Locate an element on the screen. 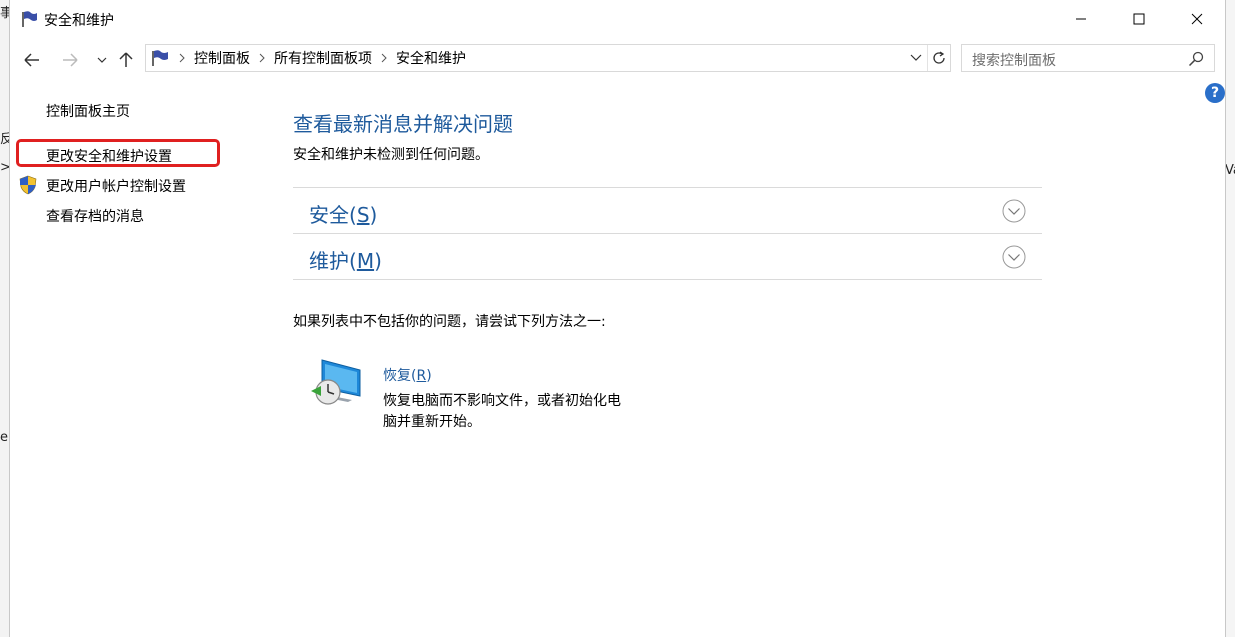 This screenshot has height=637, width=1235. minimize-icon is located at coordinates (1081, 19).